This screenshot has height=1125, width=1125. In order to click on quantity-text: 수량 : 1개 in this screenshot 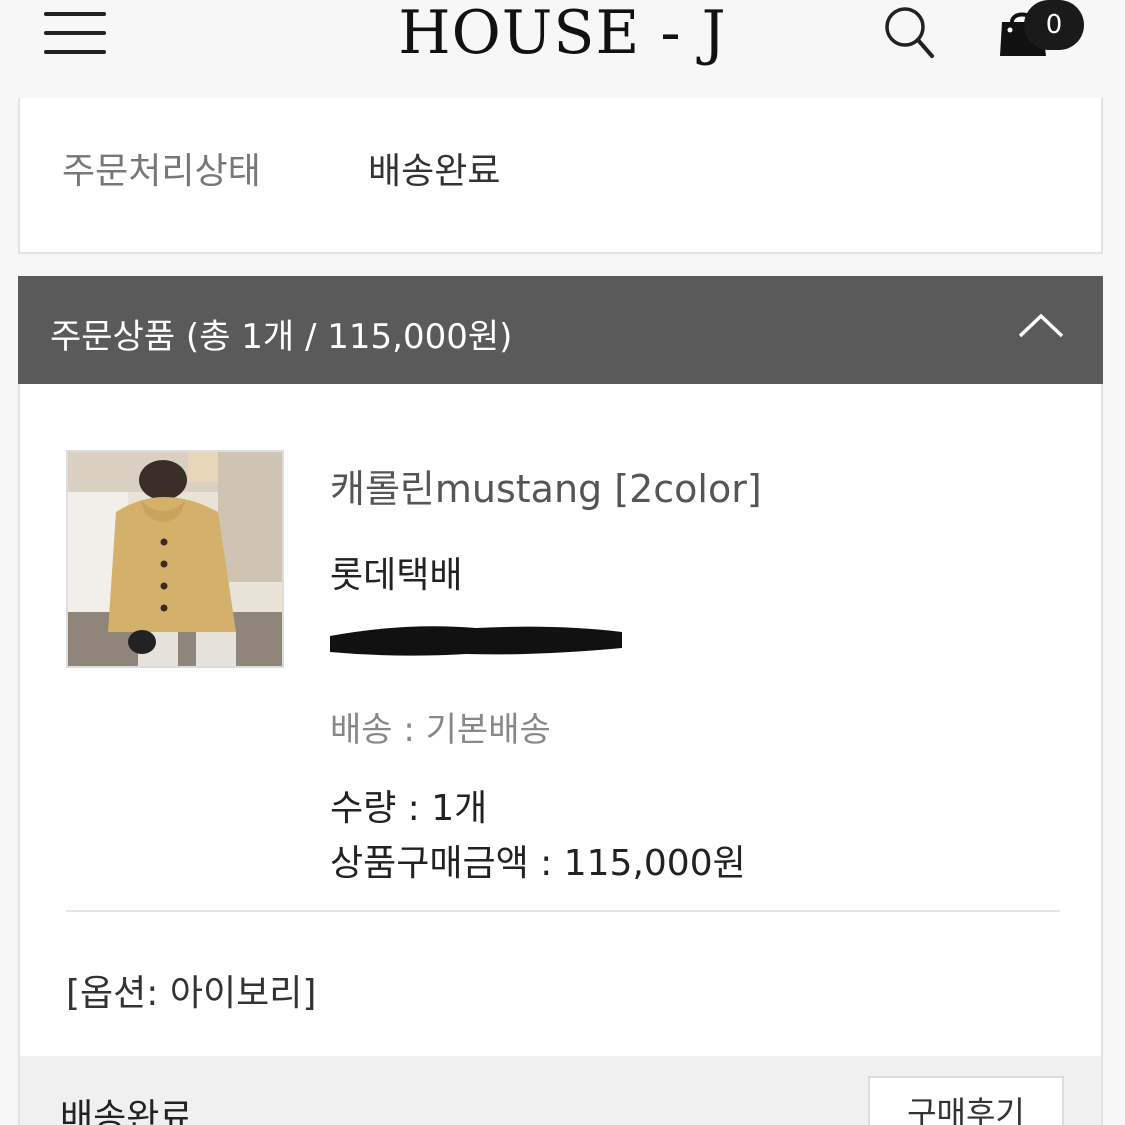, I will do `click(409, 808)`.